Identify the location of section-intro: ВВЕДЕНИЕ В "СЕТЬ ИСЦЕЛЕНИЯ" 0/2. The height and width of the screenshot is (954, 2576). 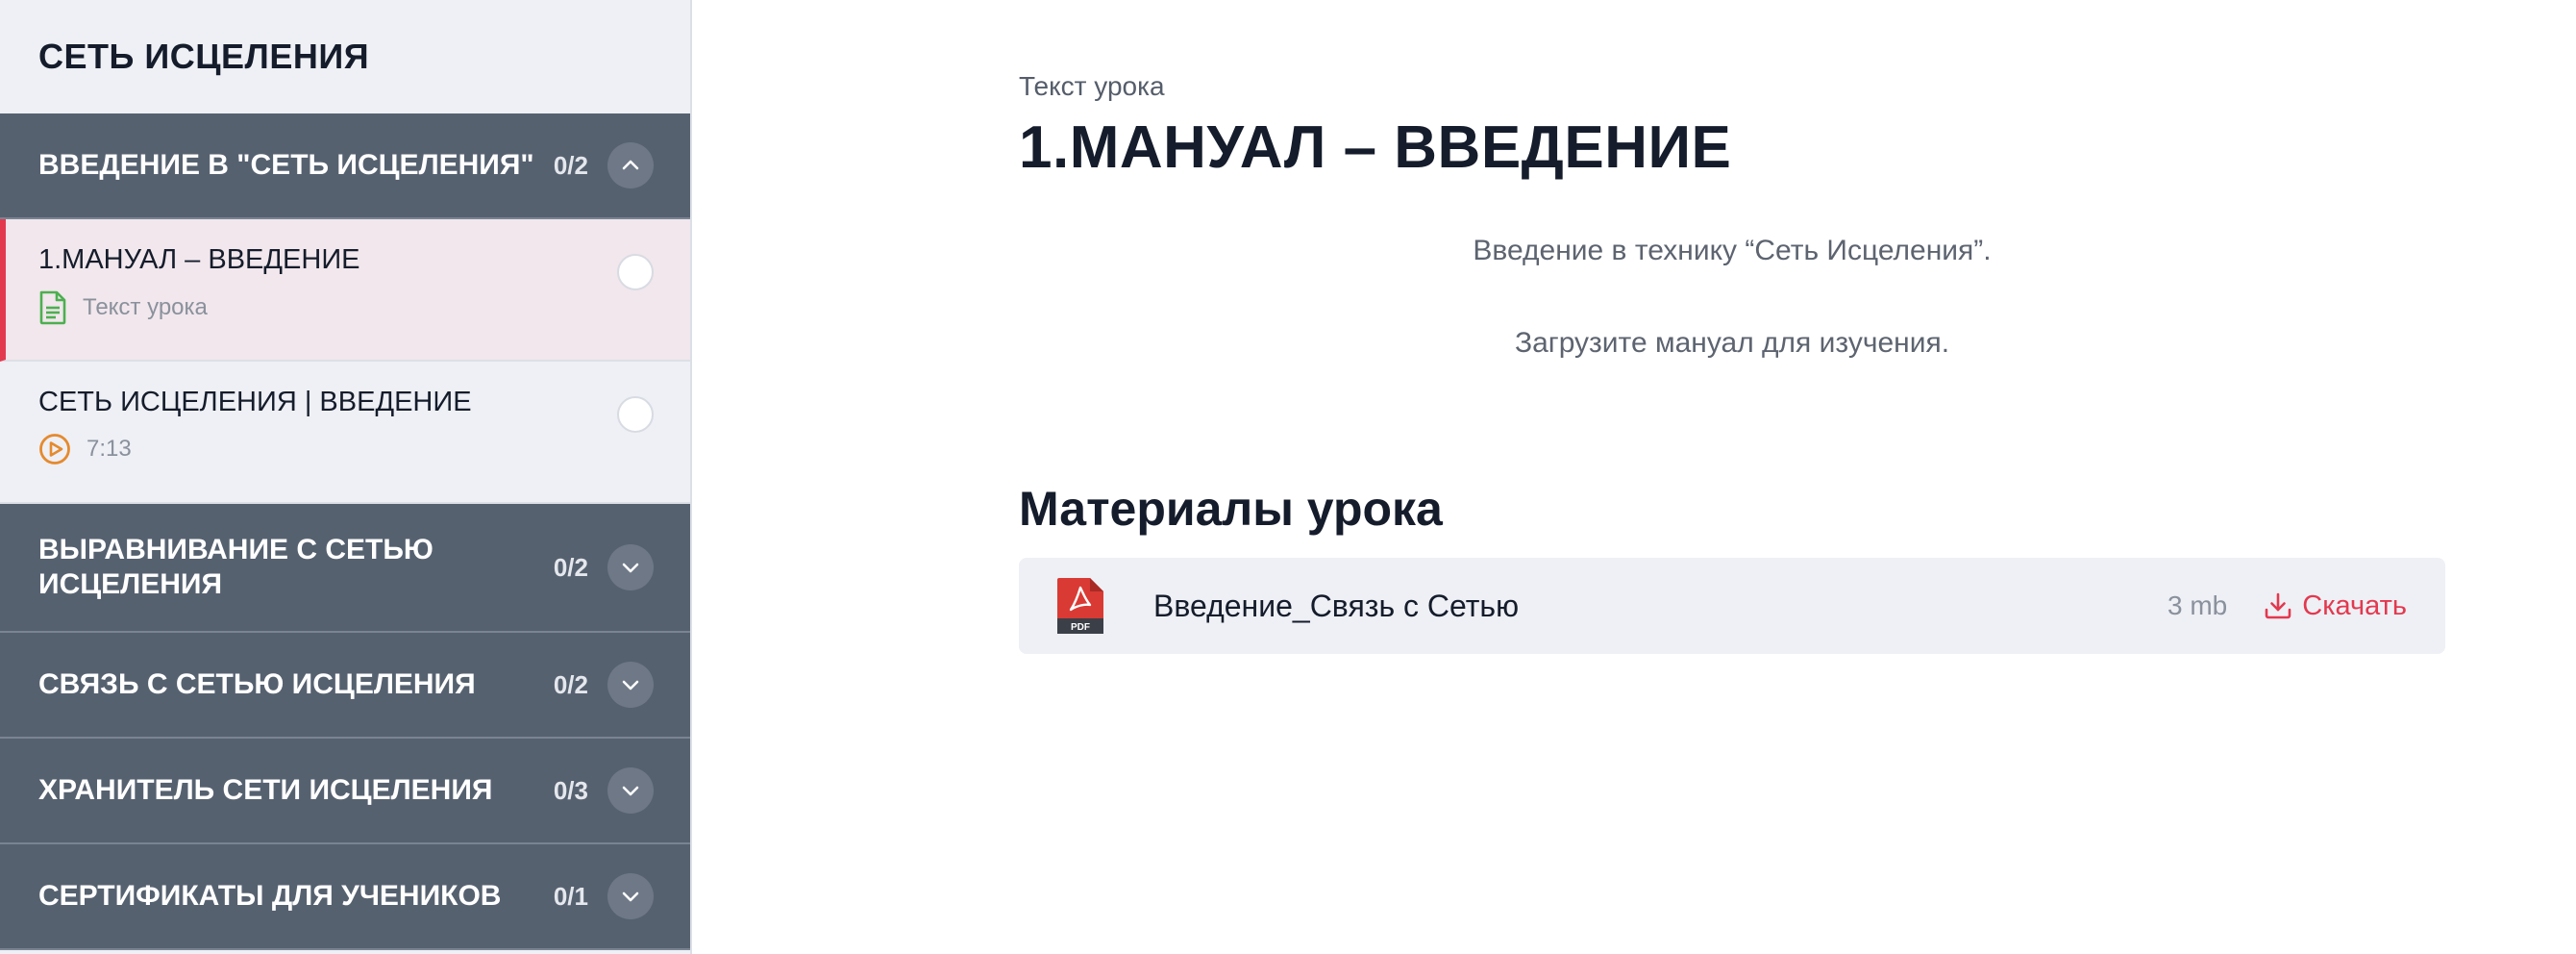
(345, 166).